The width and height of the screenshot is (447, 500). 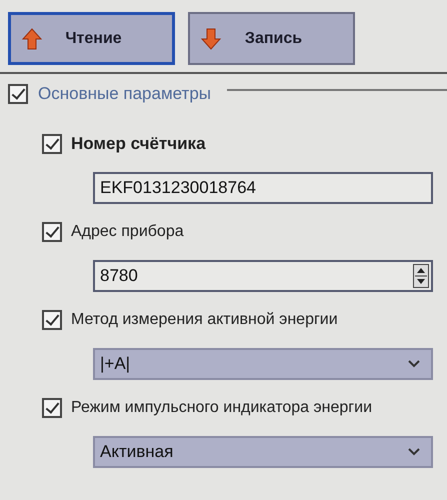 What do you see at coordinates (421, 276) in the screenshot?
I see `spin-arrows-icon` at bounding box center [421, 276].